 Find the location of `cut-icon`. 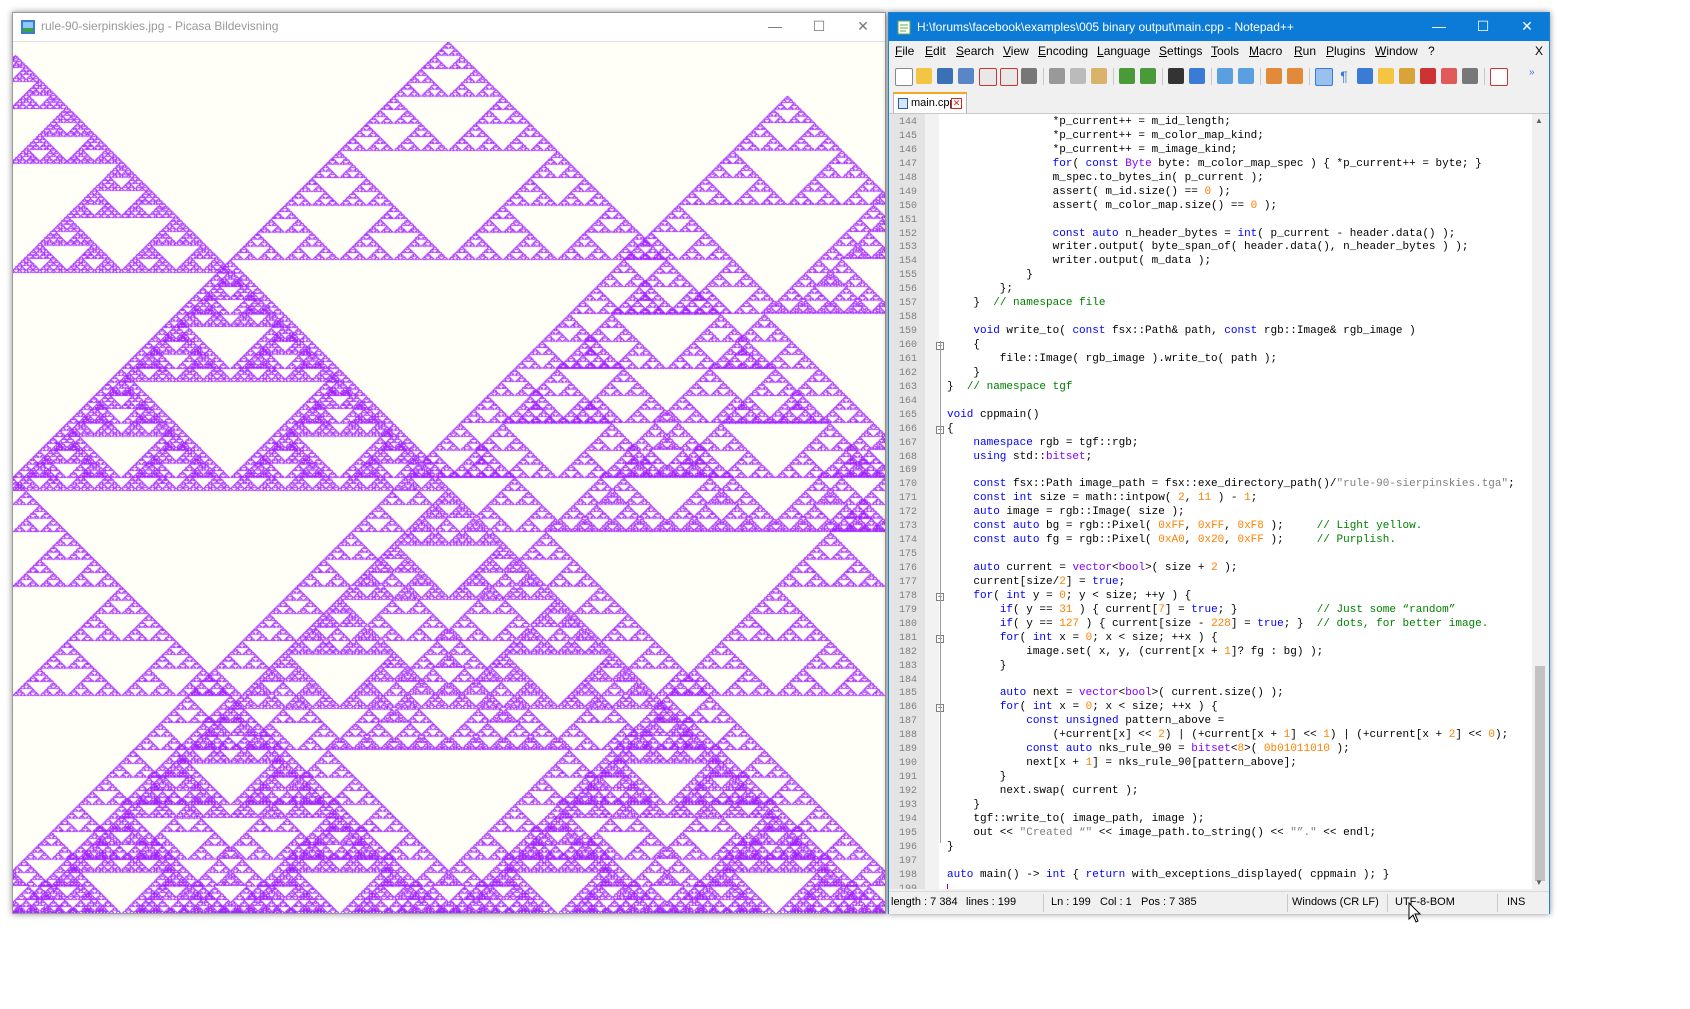

cut-icon is located at coordinates (1057, 76).